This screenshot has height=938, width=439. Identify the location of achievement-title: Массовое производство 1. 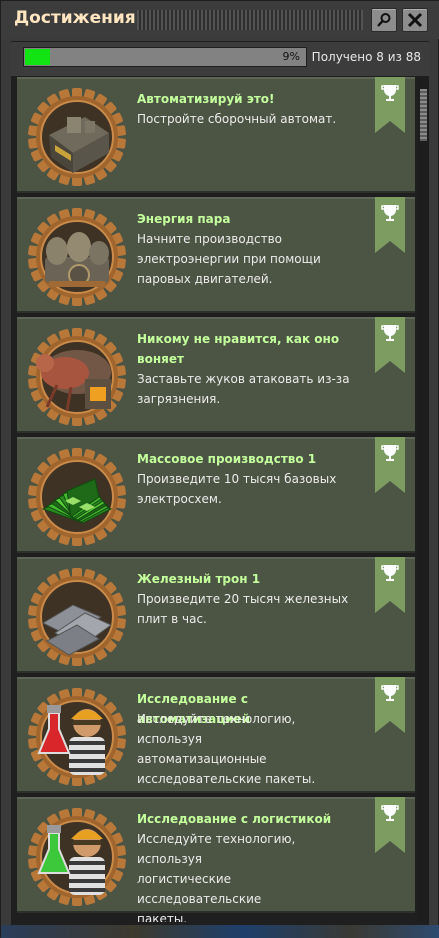
(246, 459).